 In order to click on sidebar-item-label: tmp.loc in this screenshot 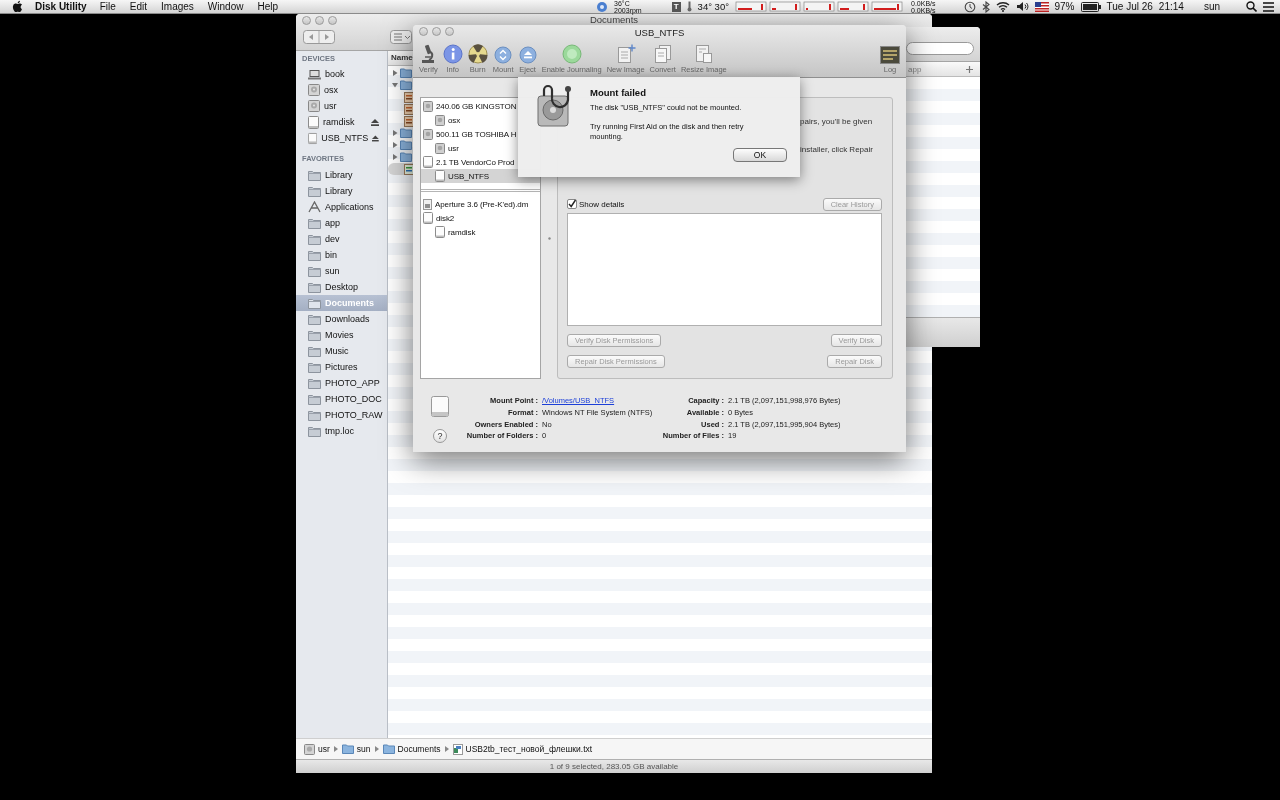, I will do `click(339, 431)`.